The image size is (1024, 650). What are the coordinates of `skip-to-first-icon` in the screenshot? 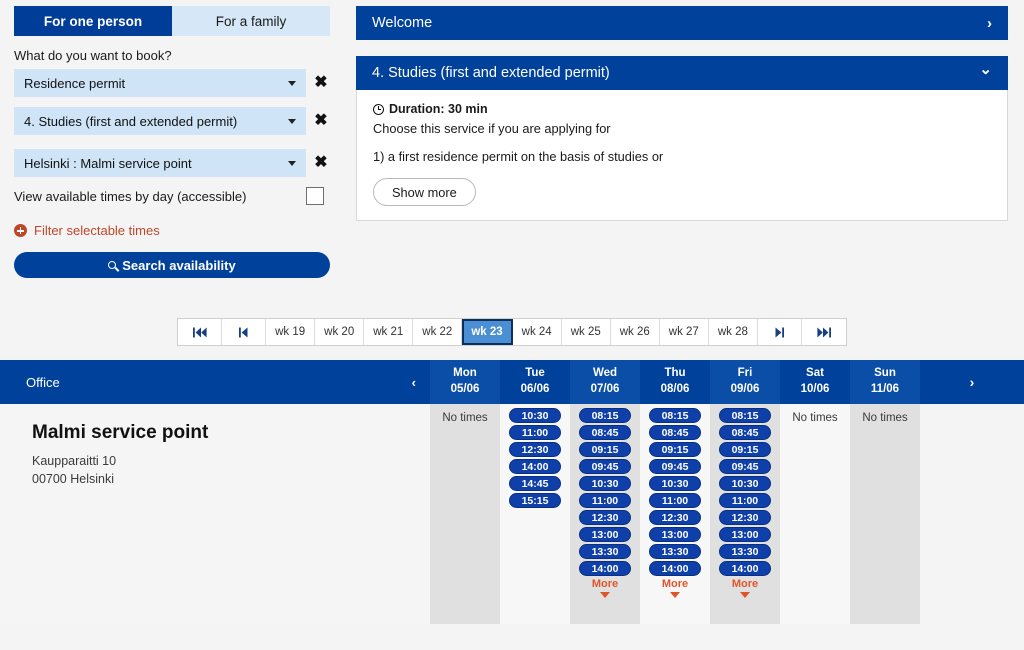 It's located at (199, 332).